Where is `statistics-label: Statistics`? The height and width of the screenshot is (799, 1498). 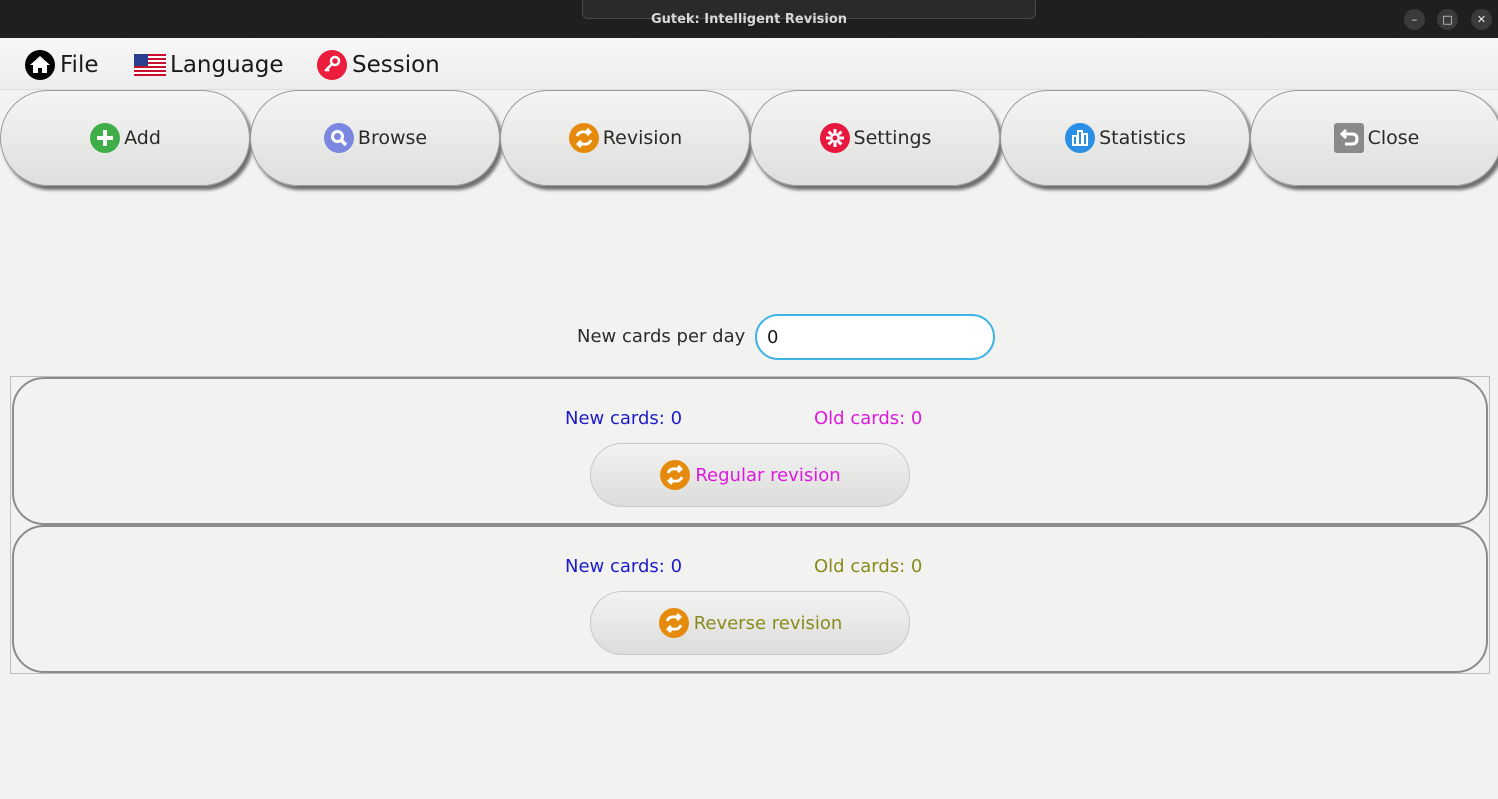
statistics-label: Statistics is located at coordinates (1142, 138).